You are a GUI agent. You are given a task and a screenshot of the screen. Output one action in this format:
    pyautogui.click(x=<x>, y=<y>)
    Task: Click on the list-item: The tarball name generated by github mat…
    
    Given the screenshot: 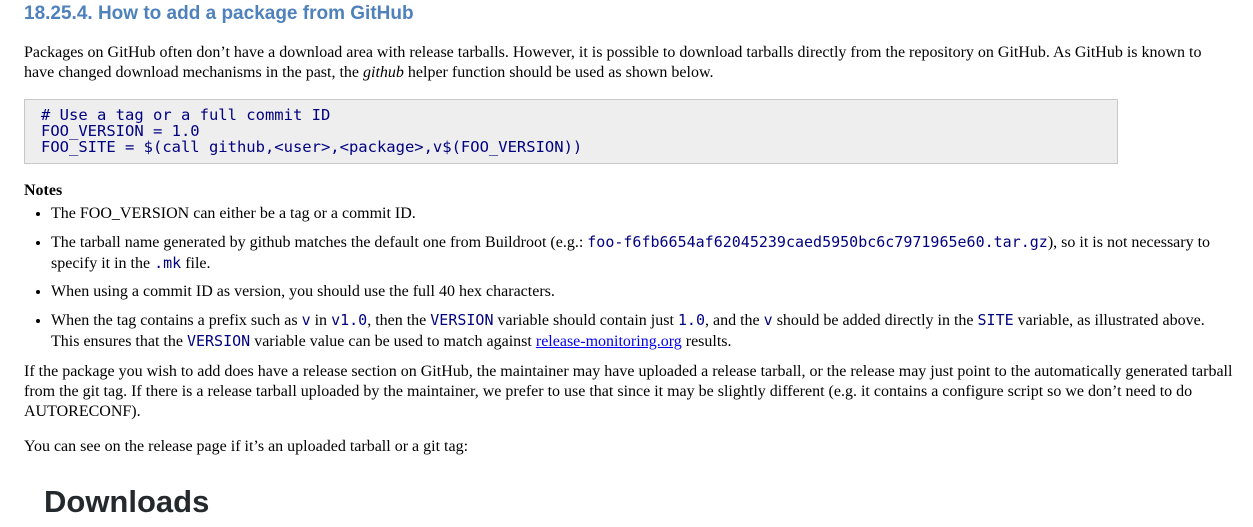 What is the action you would take?
    pyautogui.click(x=643, y=253)
    